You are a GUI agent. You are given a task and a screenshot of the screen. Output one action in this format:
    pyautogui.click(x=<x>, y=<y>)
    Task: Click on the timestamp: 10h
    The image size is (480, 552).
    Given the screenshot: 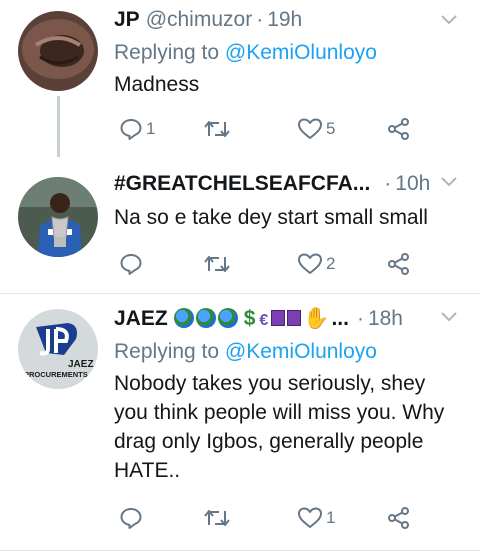 What is the action you would take?
    pyautogui.click(x=412, y=184)
    